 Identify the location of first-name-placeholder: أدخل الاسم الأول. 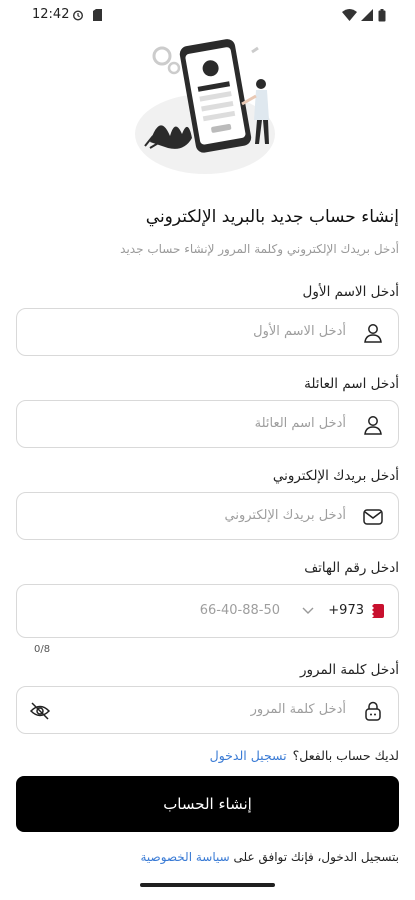
(299, 331).